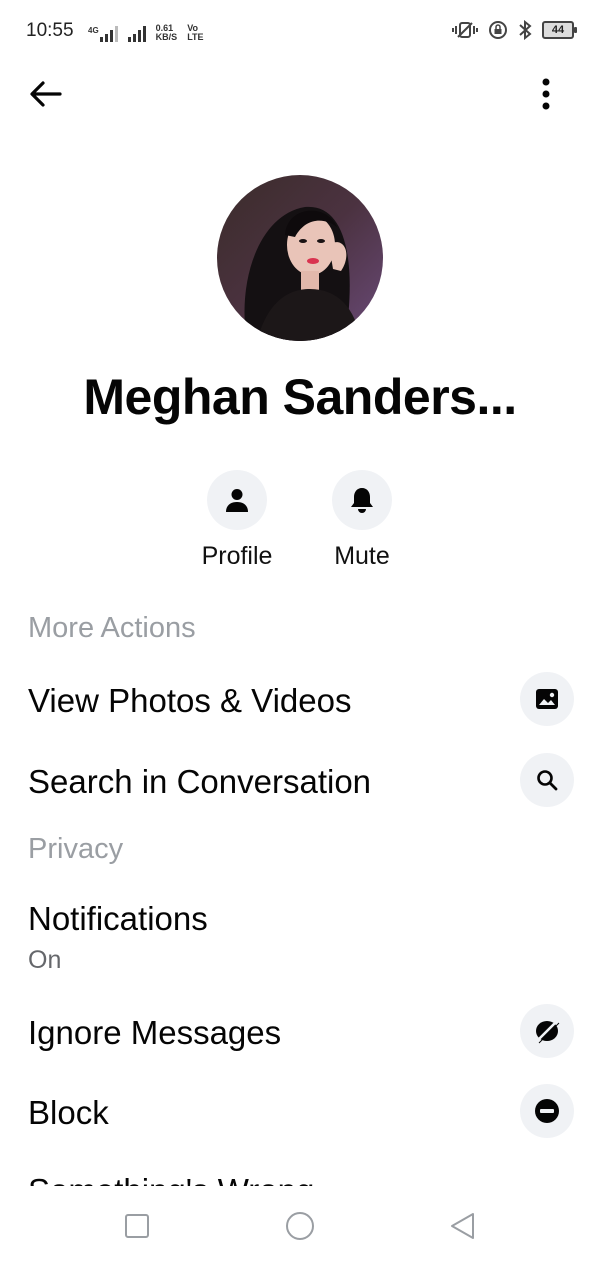 The image size is (600, 1267). I want to click on recent-apps-button, so click(137, 1226).